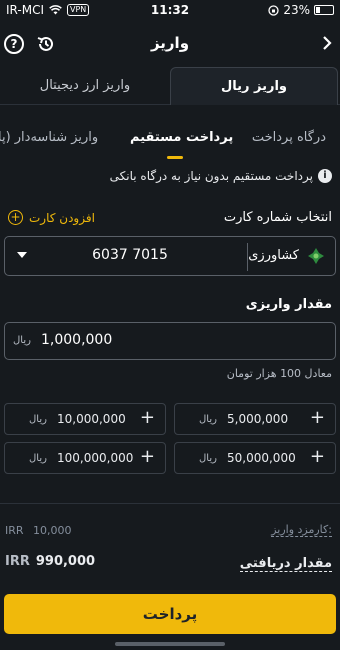 The height and width of the screenshot is (650, 340). Describe the element at coordinates (170, 614) in the screenshot. I see `pay-button: پرداخت` at that location.